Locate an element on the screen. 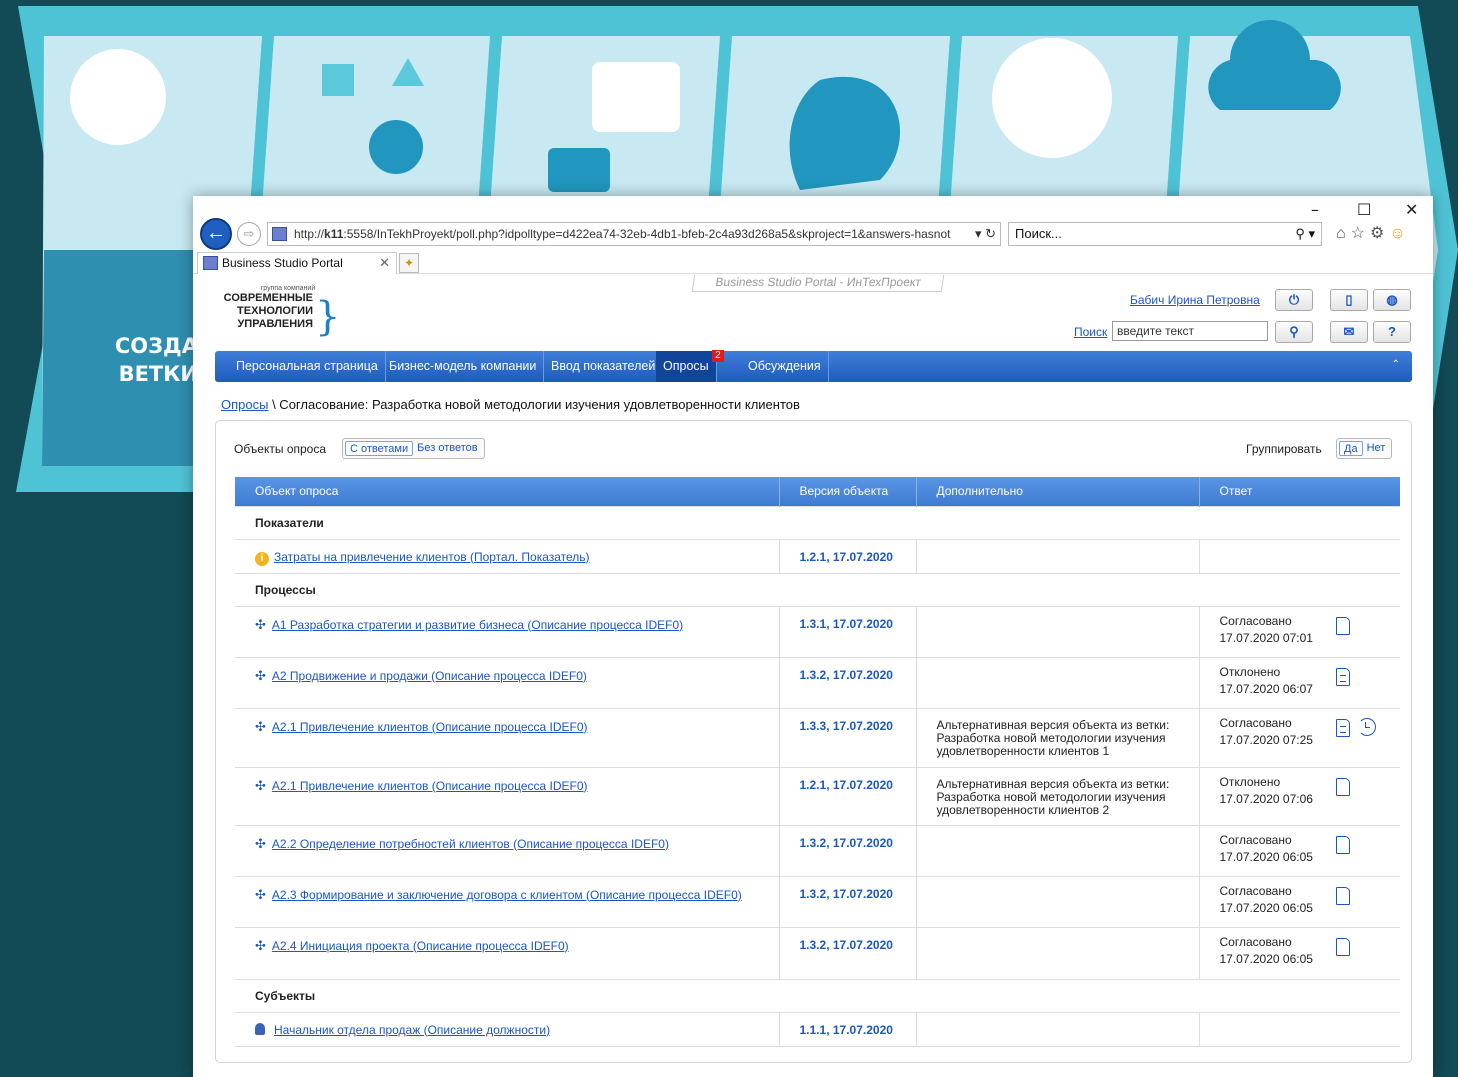 The width and height of the screenshot is (1458, 1077). column-header-object: Объект опроса is located at coordinates (507, 491).